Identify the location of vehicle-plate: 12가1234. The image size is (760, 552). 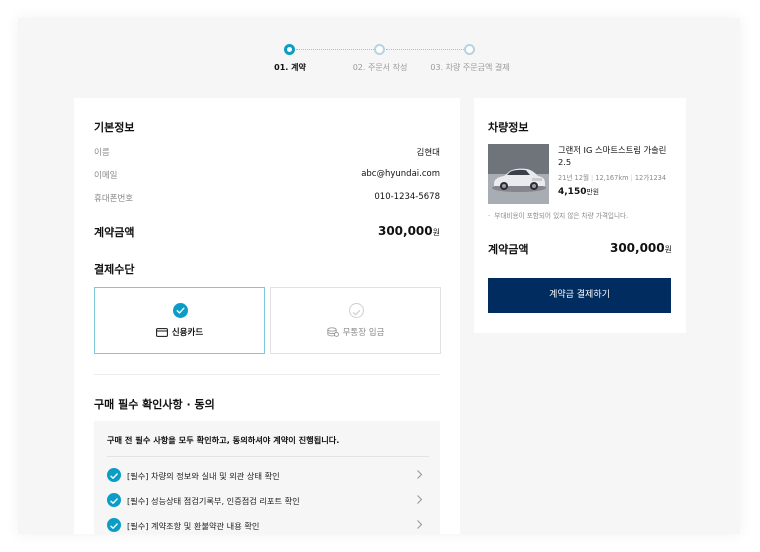
(650, 178).